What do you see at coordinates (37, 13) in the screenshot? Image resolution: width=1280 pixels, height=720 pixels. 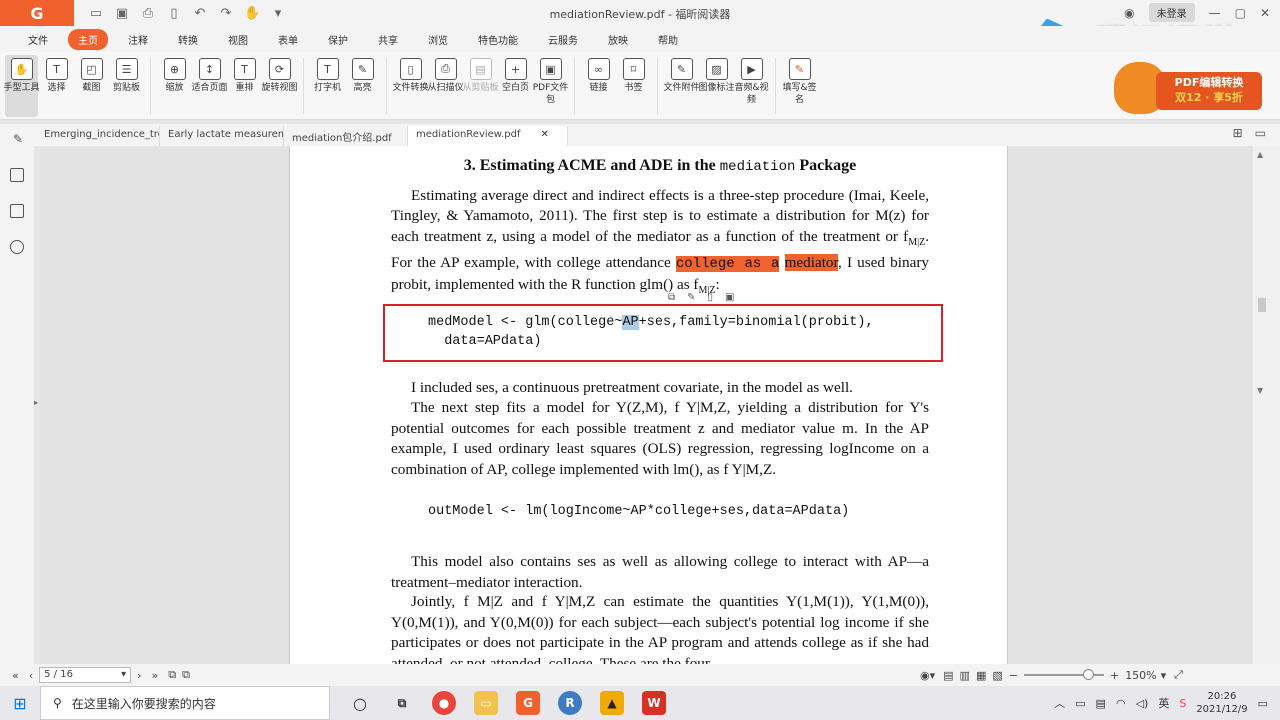 I see `app-logo: G` at bounding box center [37, 13].